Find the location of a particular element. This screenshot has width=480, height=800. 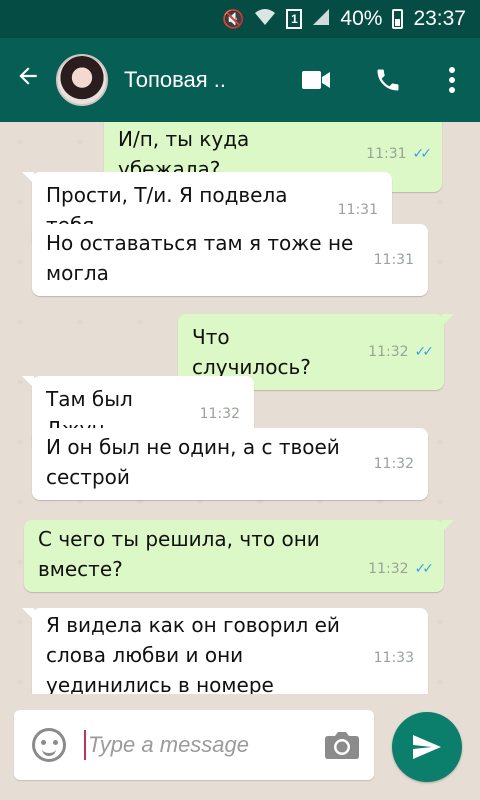

clock: 23:37 is located at coordinates (439, 18).